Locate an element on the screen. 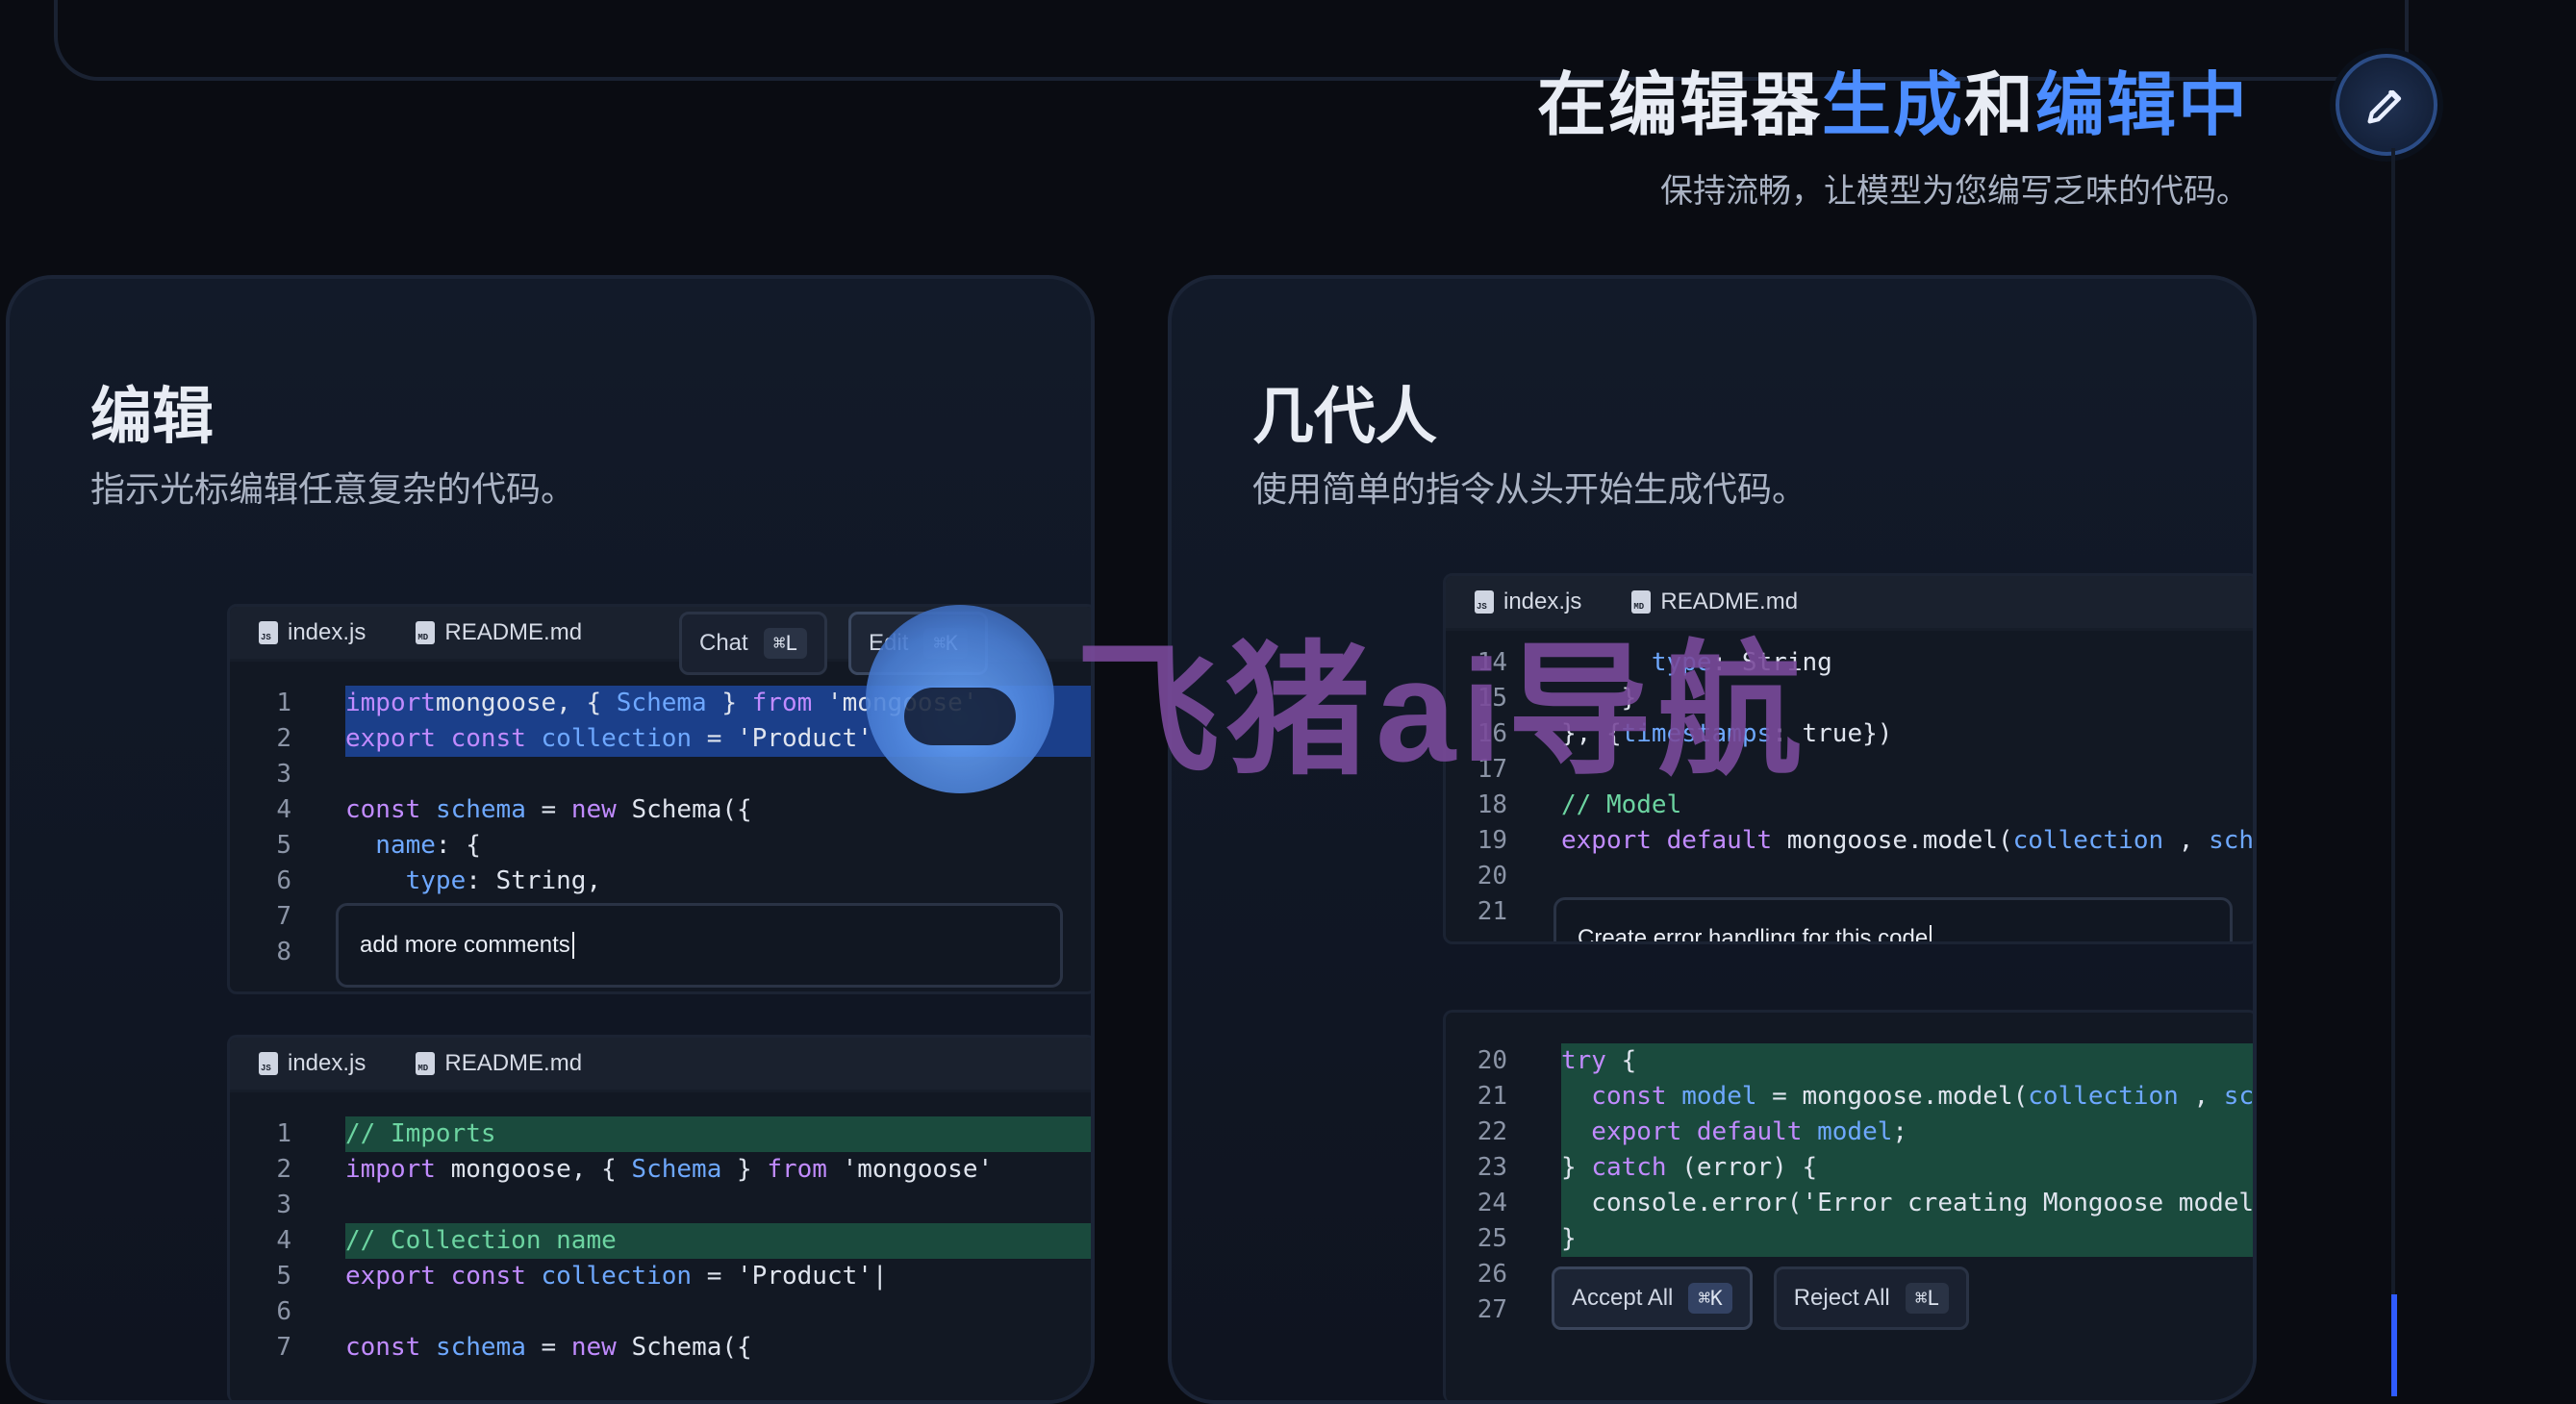 The image size is (2576, 1404). code-line: 20 try { is located at coordinates (1850, 1061).